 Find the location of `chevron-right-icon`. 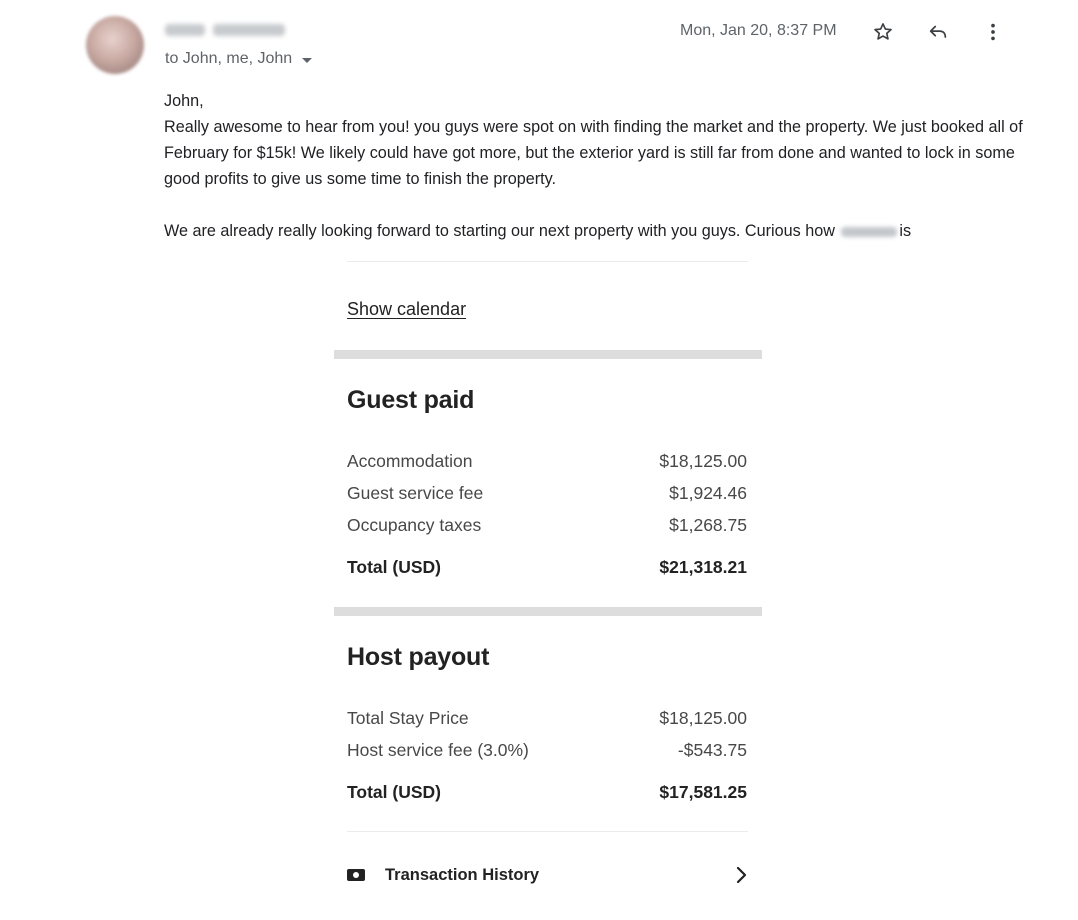

chevron-right-icon is located at coordinates (742, 875).